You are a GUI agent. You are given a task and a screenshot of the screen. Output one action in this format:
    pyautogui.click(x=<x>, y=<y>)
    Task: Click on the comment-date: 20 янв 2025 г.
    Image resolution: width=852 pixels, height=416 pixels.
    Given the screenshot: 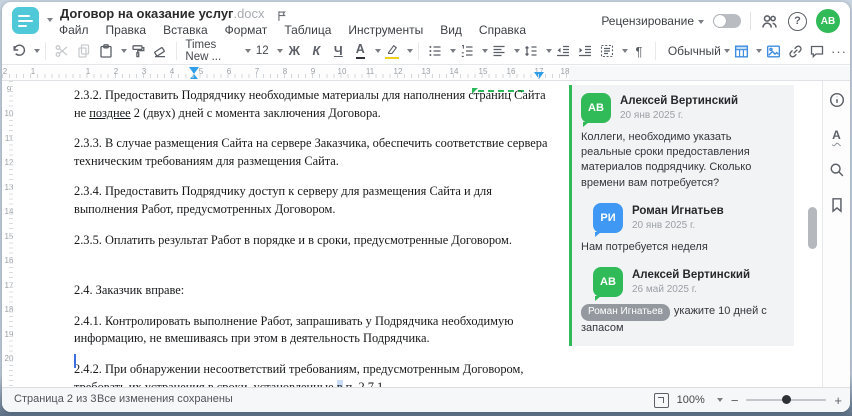 What is the action you would take?
    pyautogui.click(x=652, y=115)
    